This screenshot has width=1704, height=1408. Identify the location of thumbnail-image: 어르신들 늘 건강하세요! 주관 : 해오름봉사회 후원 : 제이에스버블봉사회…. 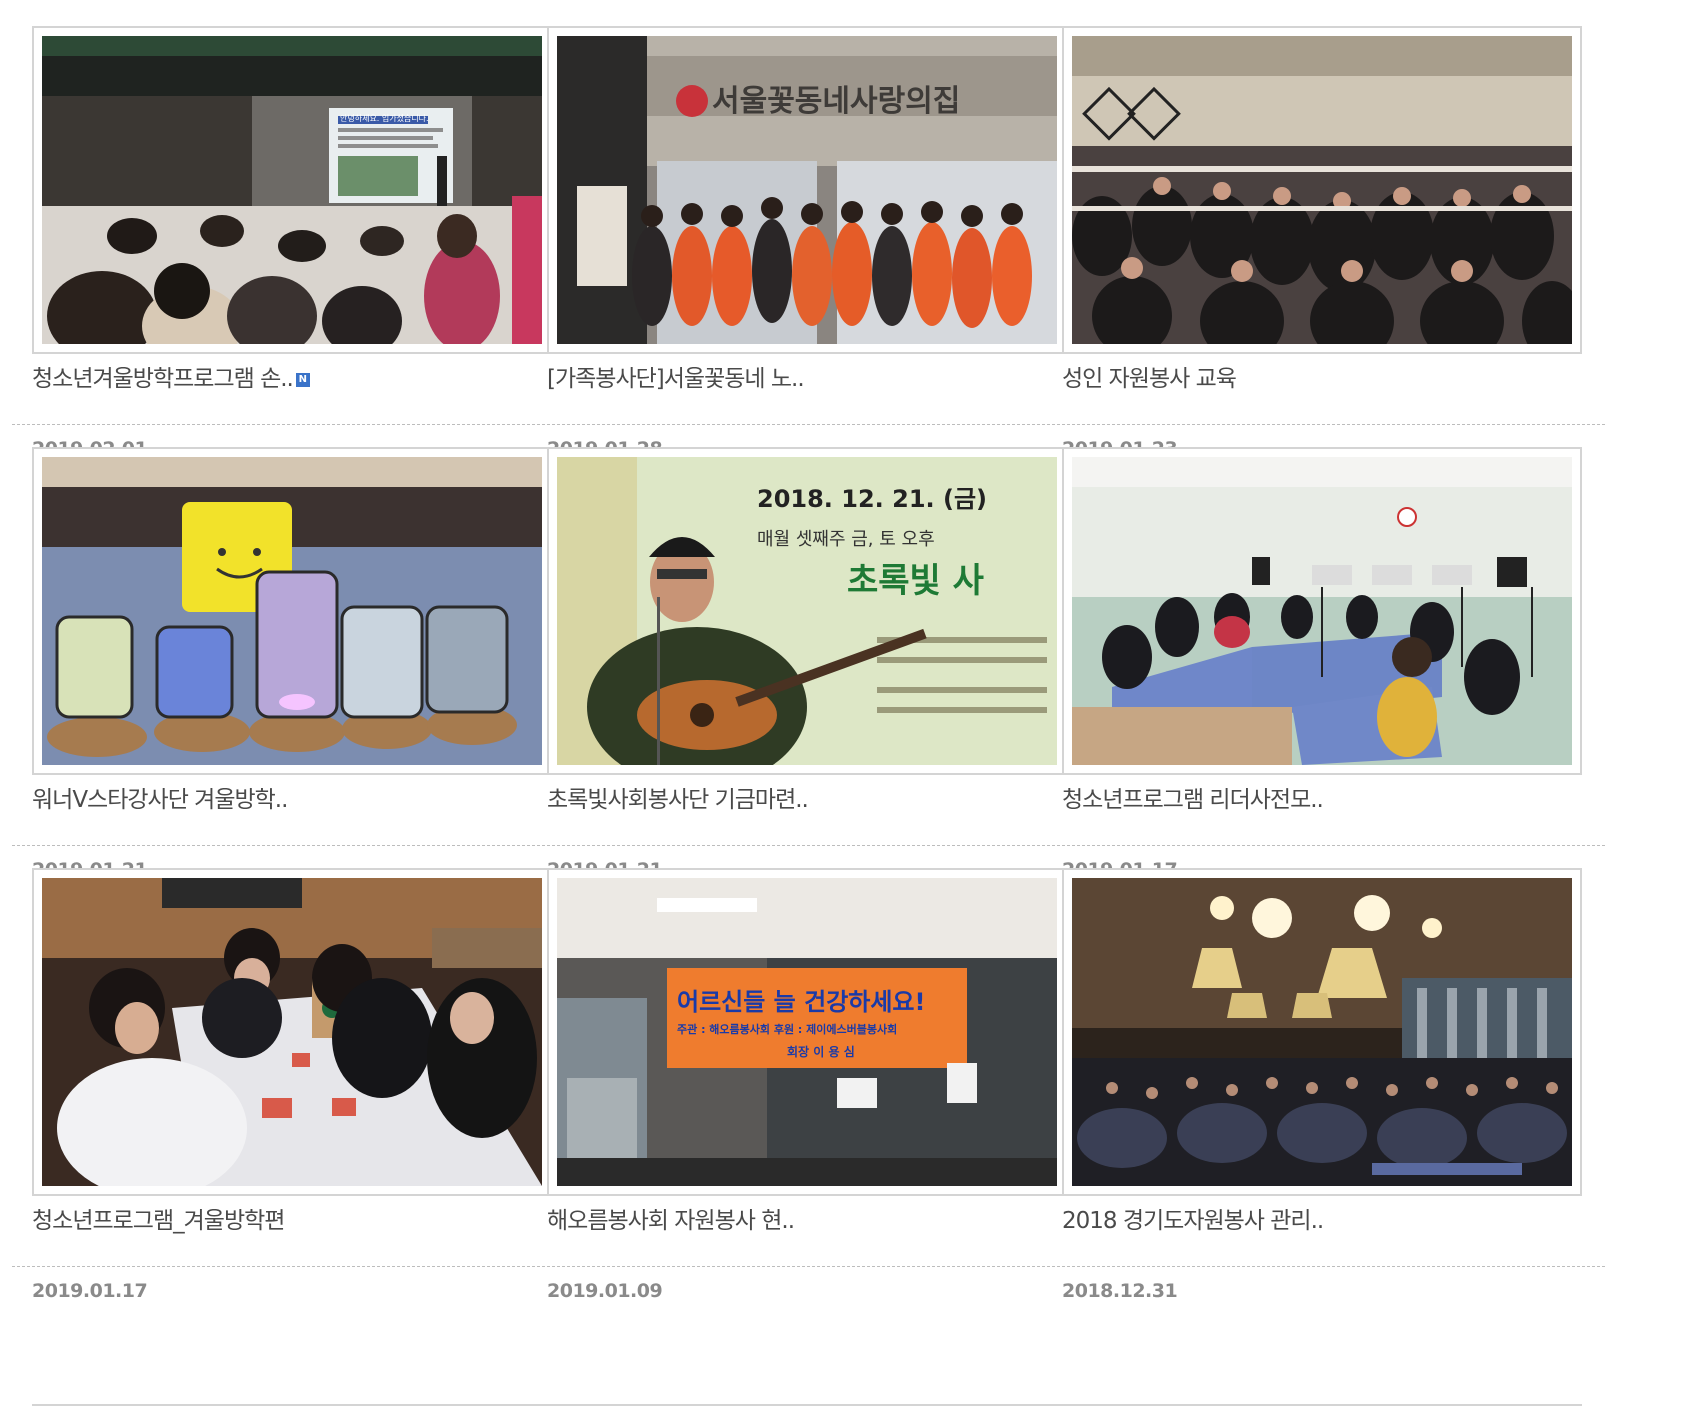
(807, 1032).